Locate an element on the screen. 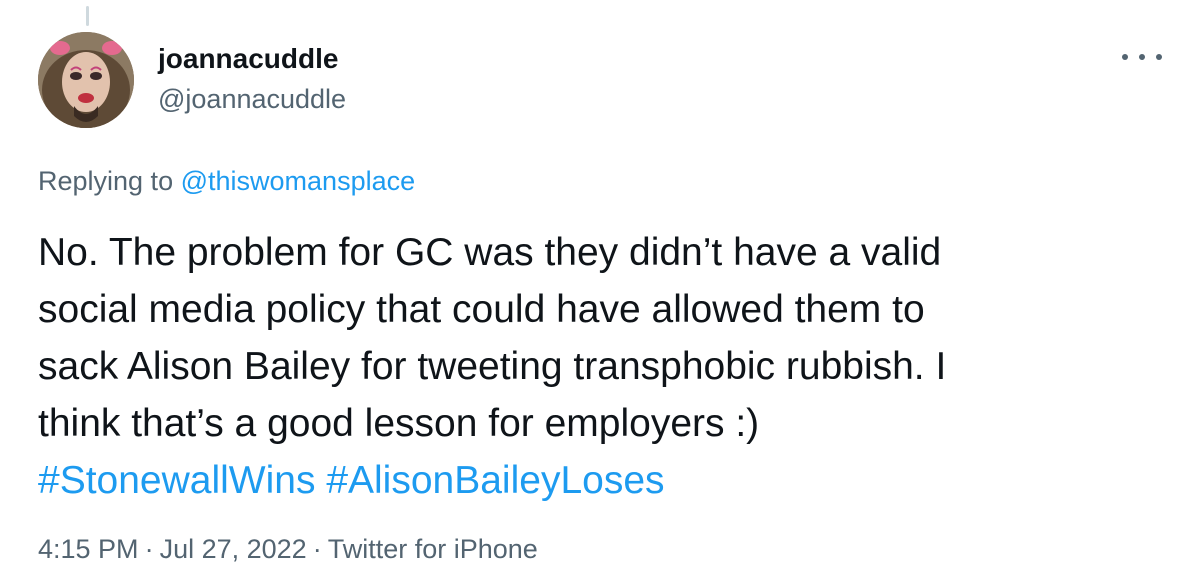 This screenshot has height=567, width=1200. tweet-time: 4:15 PM is located at coordinates (88, 549).